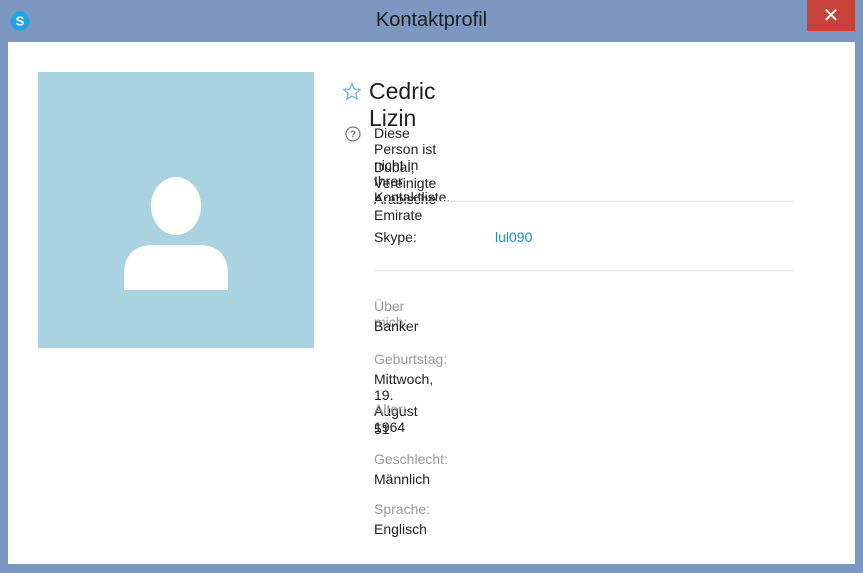  What do you see at coordinates (411, 359) in the screenshot?
I see `field-label-birthday: Geburtstag:` at bounding box center [411, 359].